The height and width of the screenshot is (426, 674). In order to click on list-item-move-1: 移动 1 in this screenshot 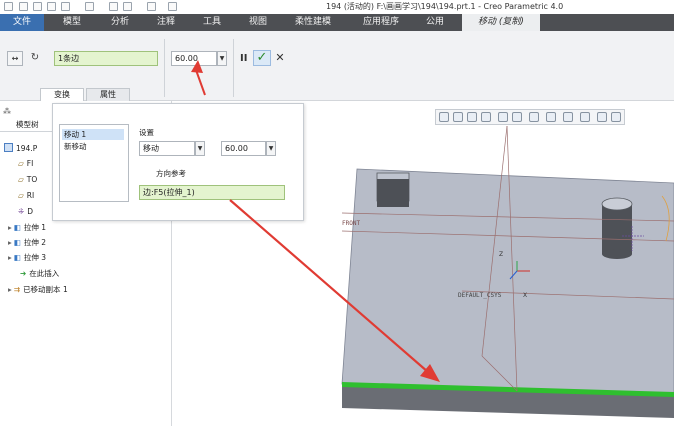, I will do `click(93, 134)`.